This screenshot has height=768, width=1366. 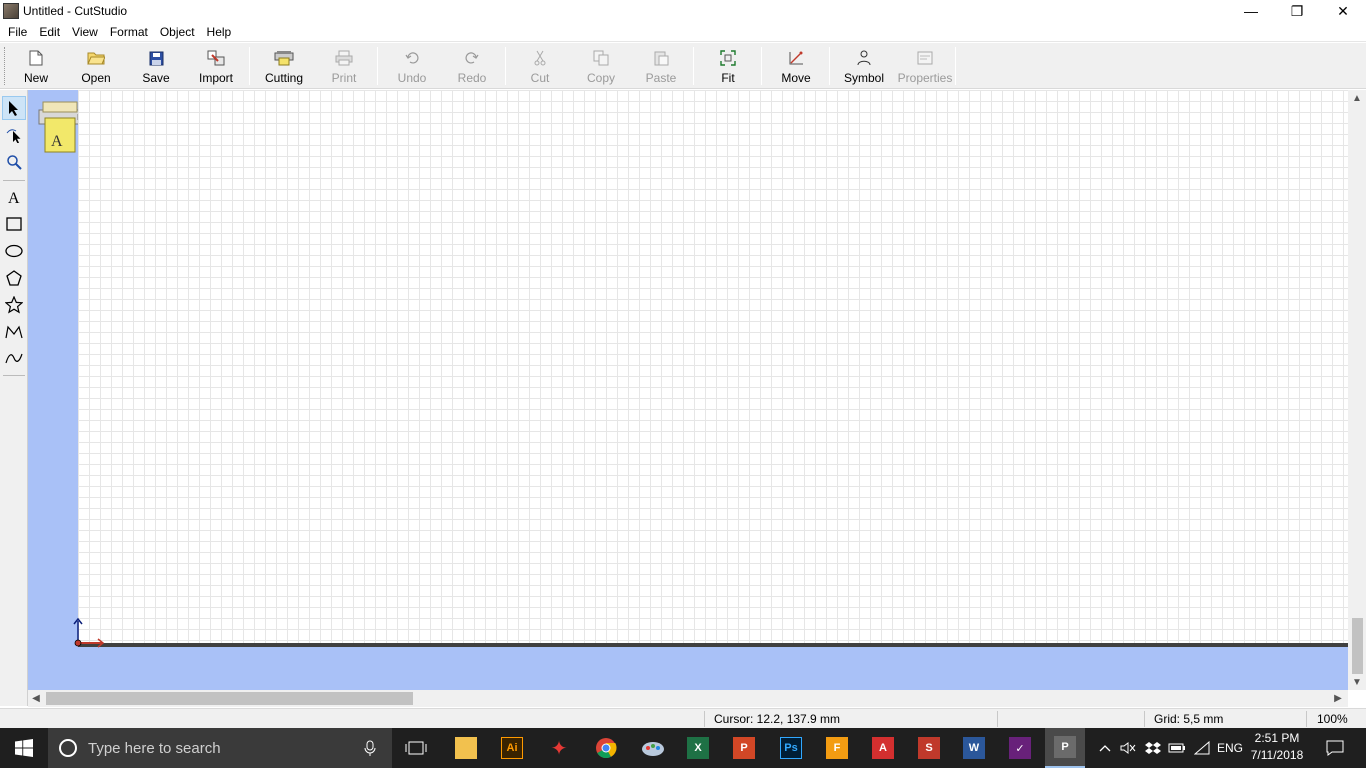 I want to click on ellipse-tool, so click(x=14, y=251).